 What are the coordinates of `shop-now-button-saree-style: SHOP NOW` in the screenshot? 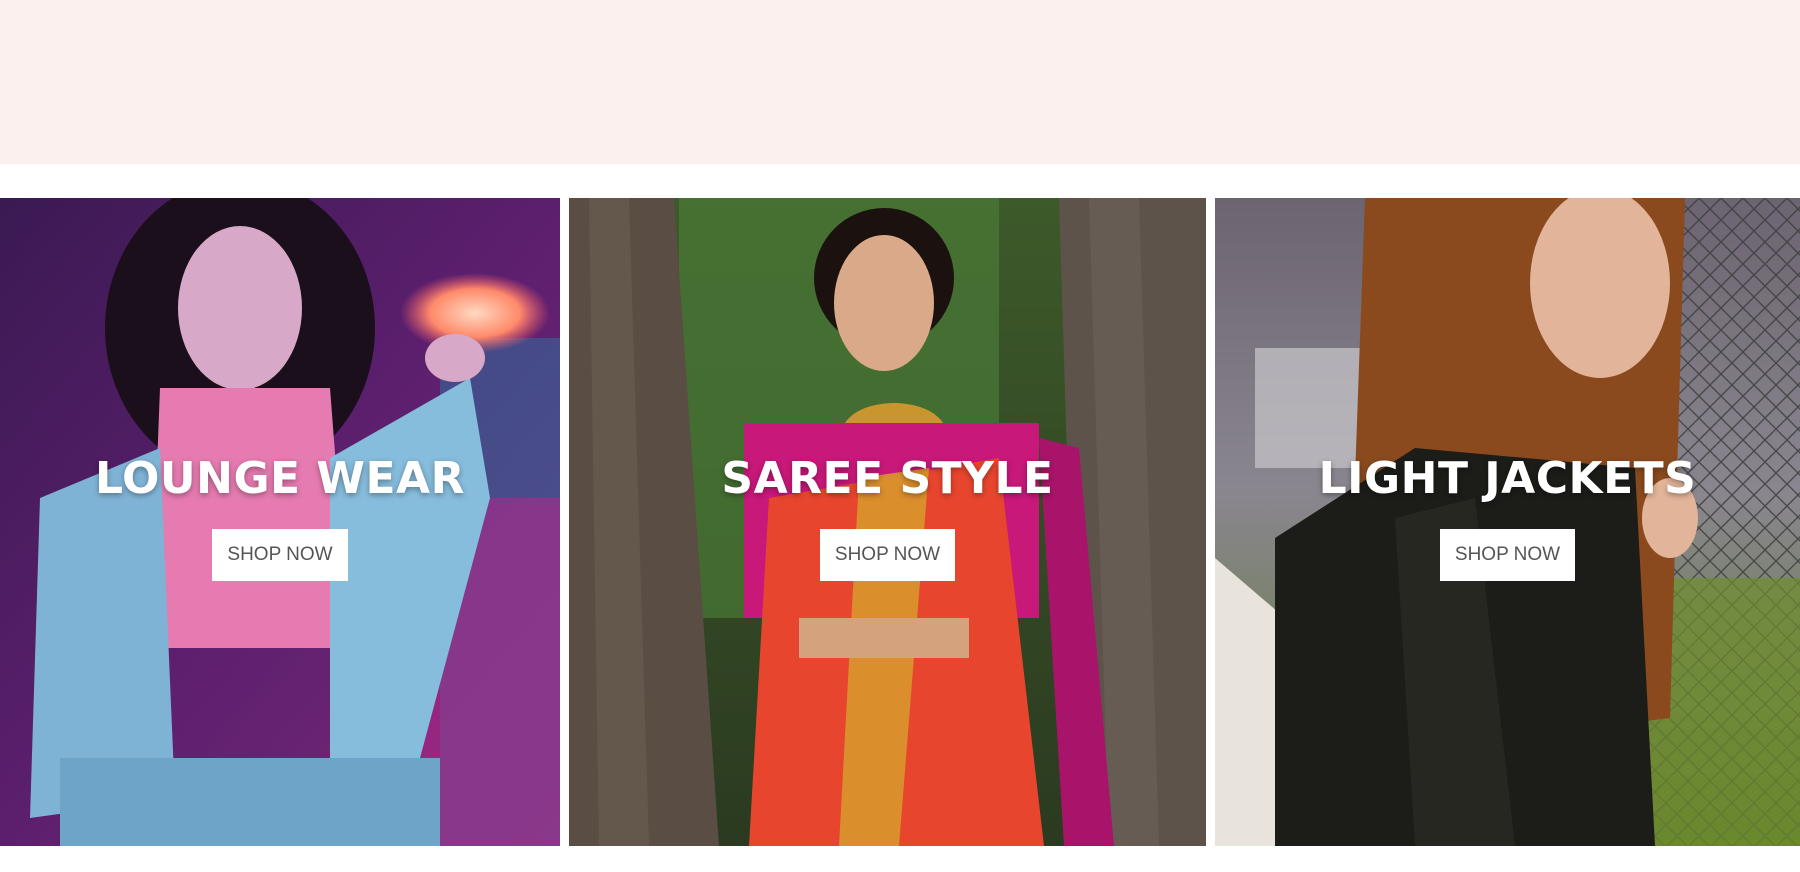 It's located at (887, 555).